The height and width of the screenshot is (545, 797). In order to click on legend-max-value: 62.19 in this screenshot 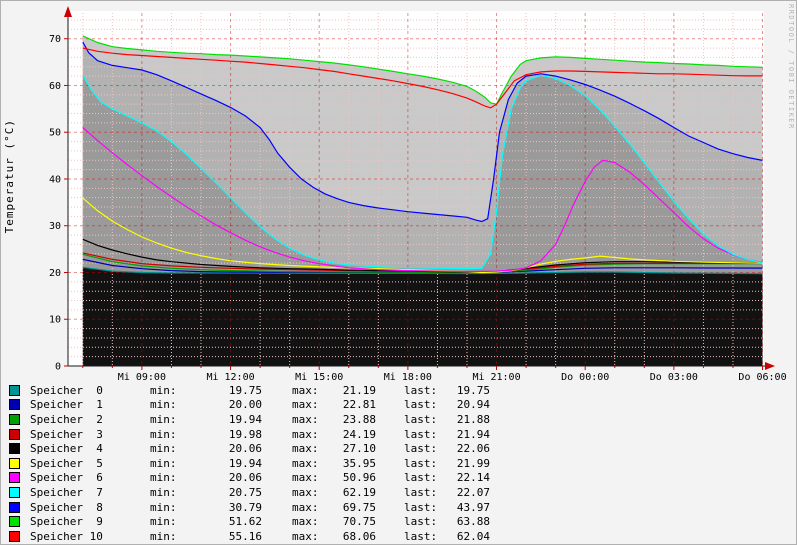, I will do `click(359, 492)`.